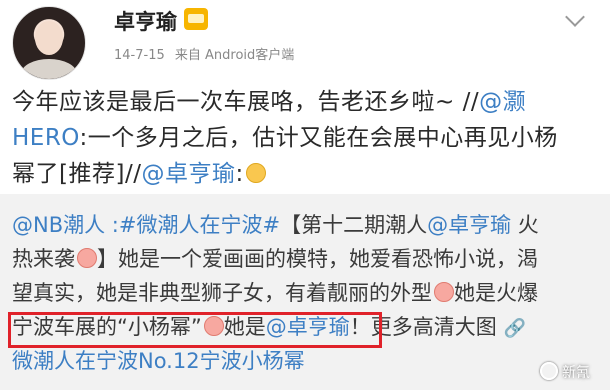 This screenshot has width=610, height=390. I want to click on retweet-line: 望真实，她是非典型狮子女，有着靓丽的外型 她是火爆, so click(307, 293).